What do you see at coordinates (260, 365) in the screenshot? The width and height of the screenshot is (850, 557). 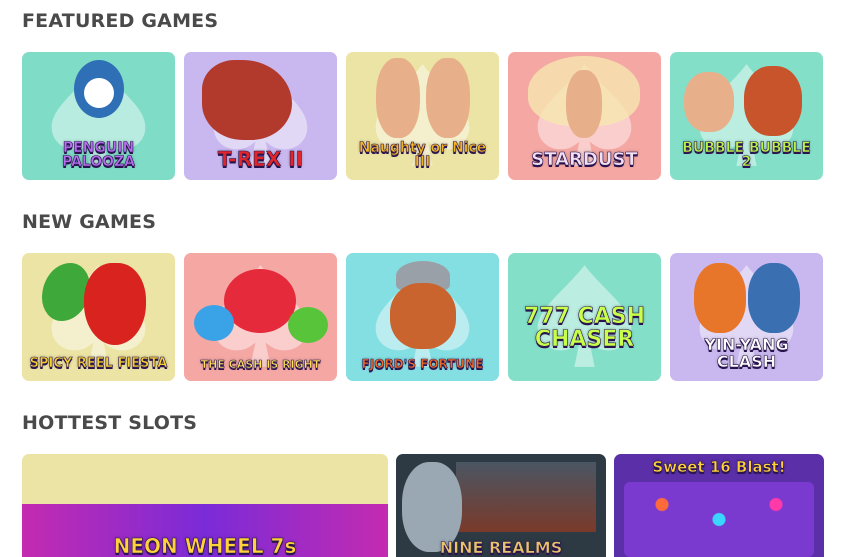 I see `game-title: THE CASH IS RIGHT` at bounding box center [260, 365].